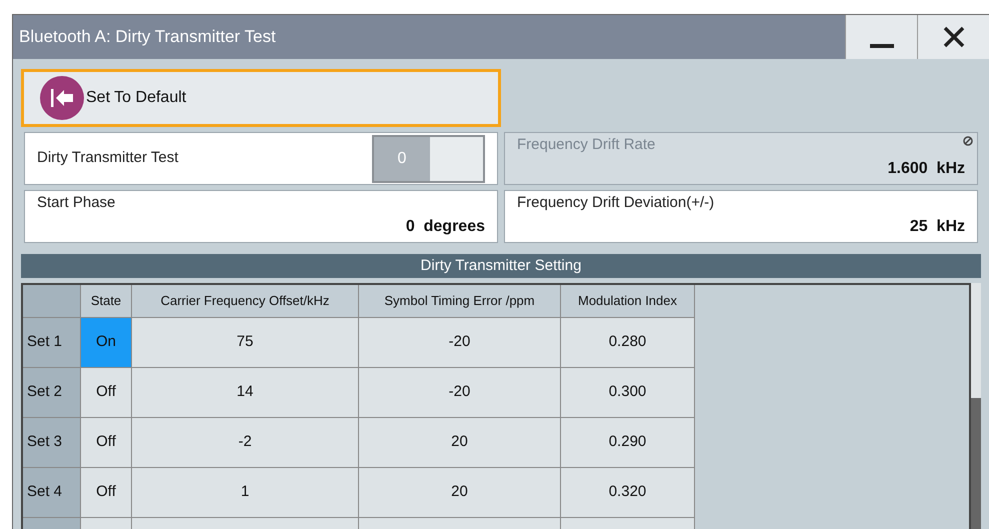 The image size is (989, 529). Describe the element at coordinates (245, 443) in the screenshot. I see `table-cell: -2` at that location.